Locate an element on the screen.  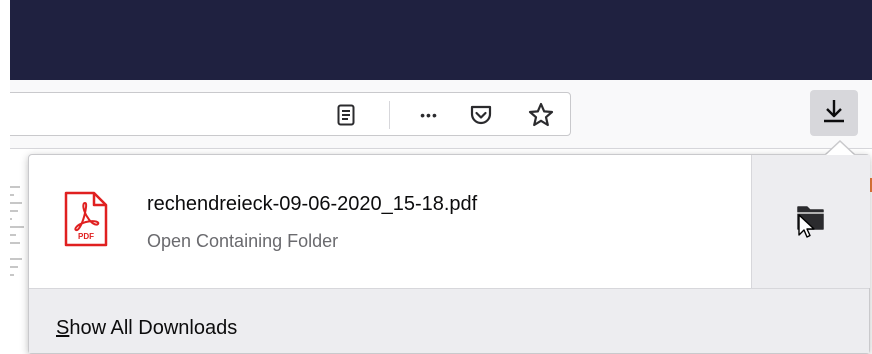
download-arrow-icon is located at coordinates (834, 113).